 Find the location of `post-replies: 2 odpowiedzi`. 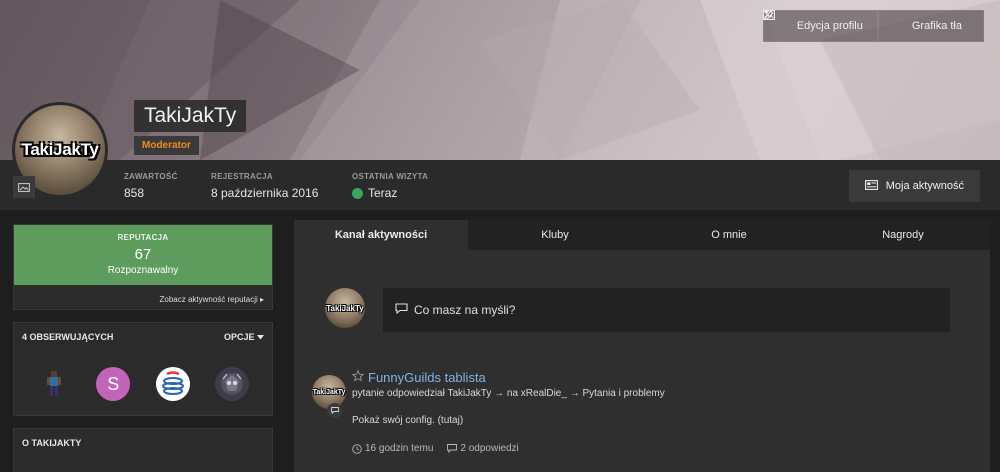

post-replies: 2 odpowiedzi is located at coordinates (483, 448).